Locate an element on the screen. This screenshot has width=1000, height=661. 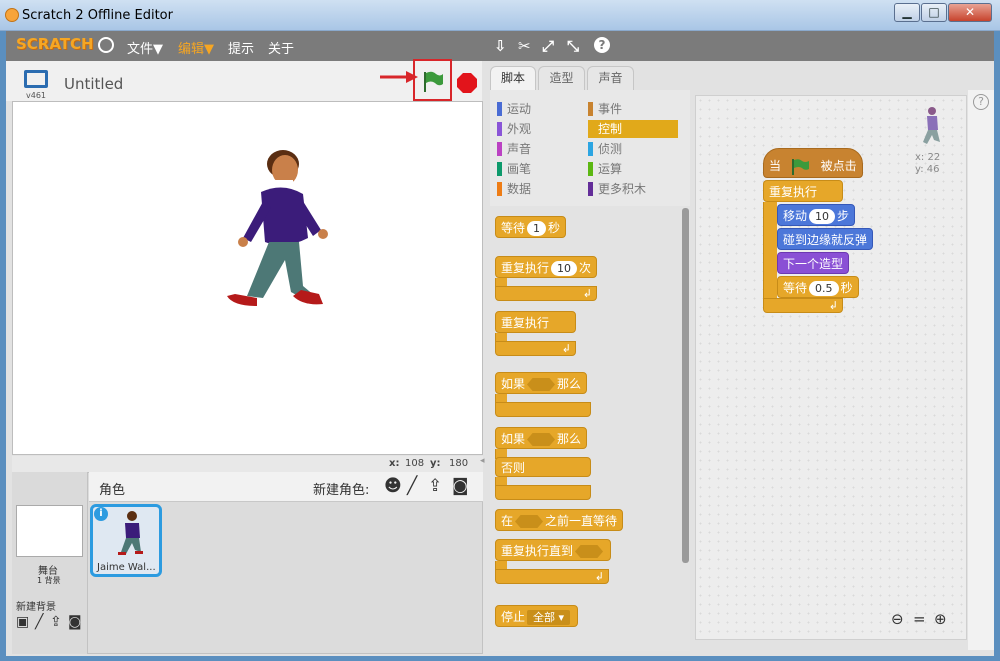
forever-block: 重复执行 is located at coordinates (535, 322).